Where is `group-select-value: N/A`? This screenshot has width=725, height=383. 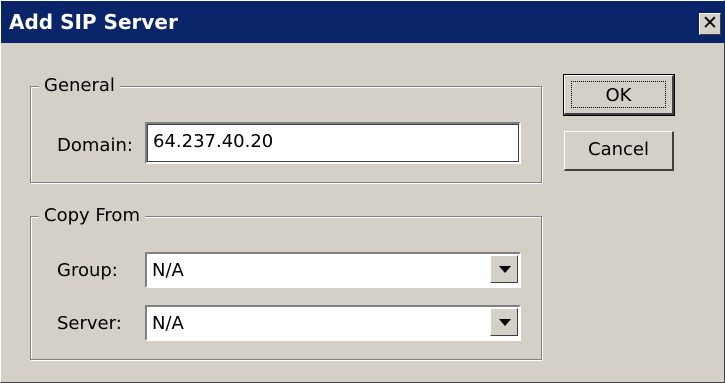 group-select-value: N/A is located at coordinates (168, 270).